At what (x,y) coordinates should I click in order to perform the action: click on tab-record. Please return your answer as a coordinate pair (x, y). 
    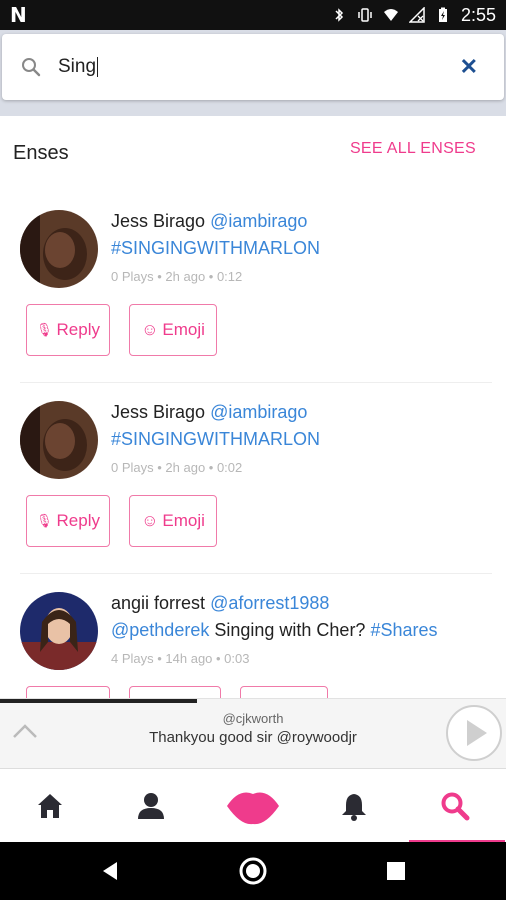
    Looking at the image, I should click on (253, 806).